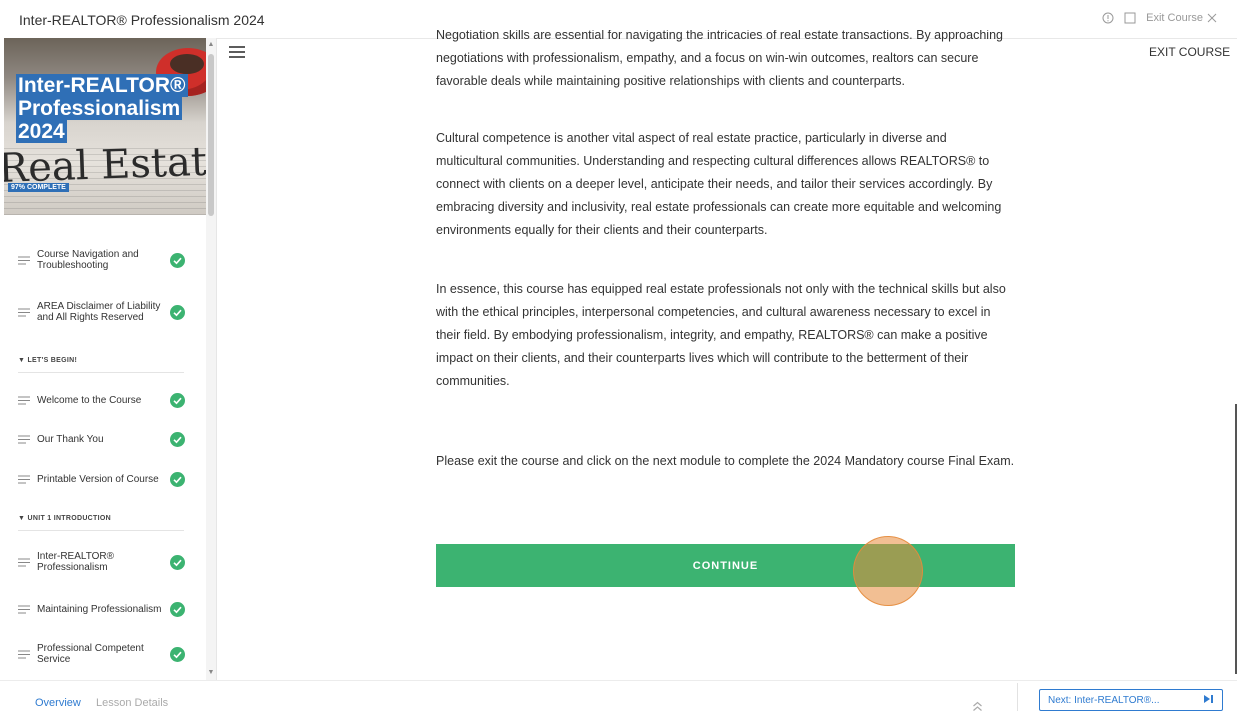  I want to click on sidebar-item-label: Course Navigation and Troubleshooting, so click(88, 260).